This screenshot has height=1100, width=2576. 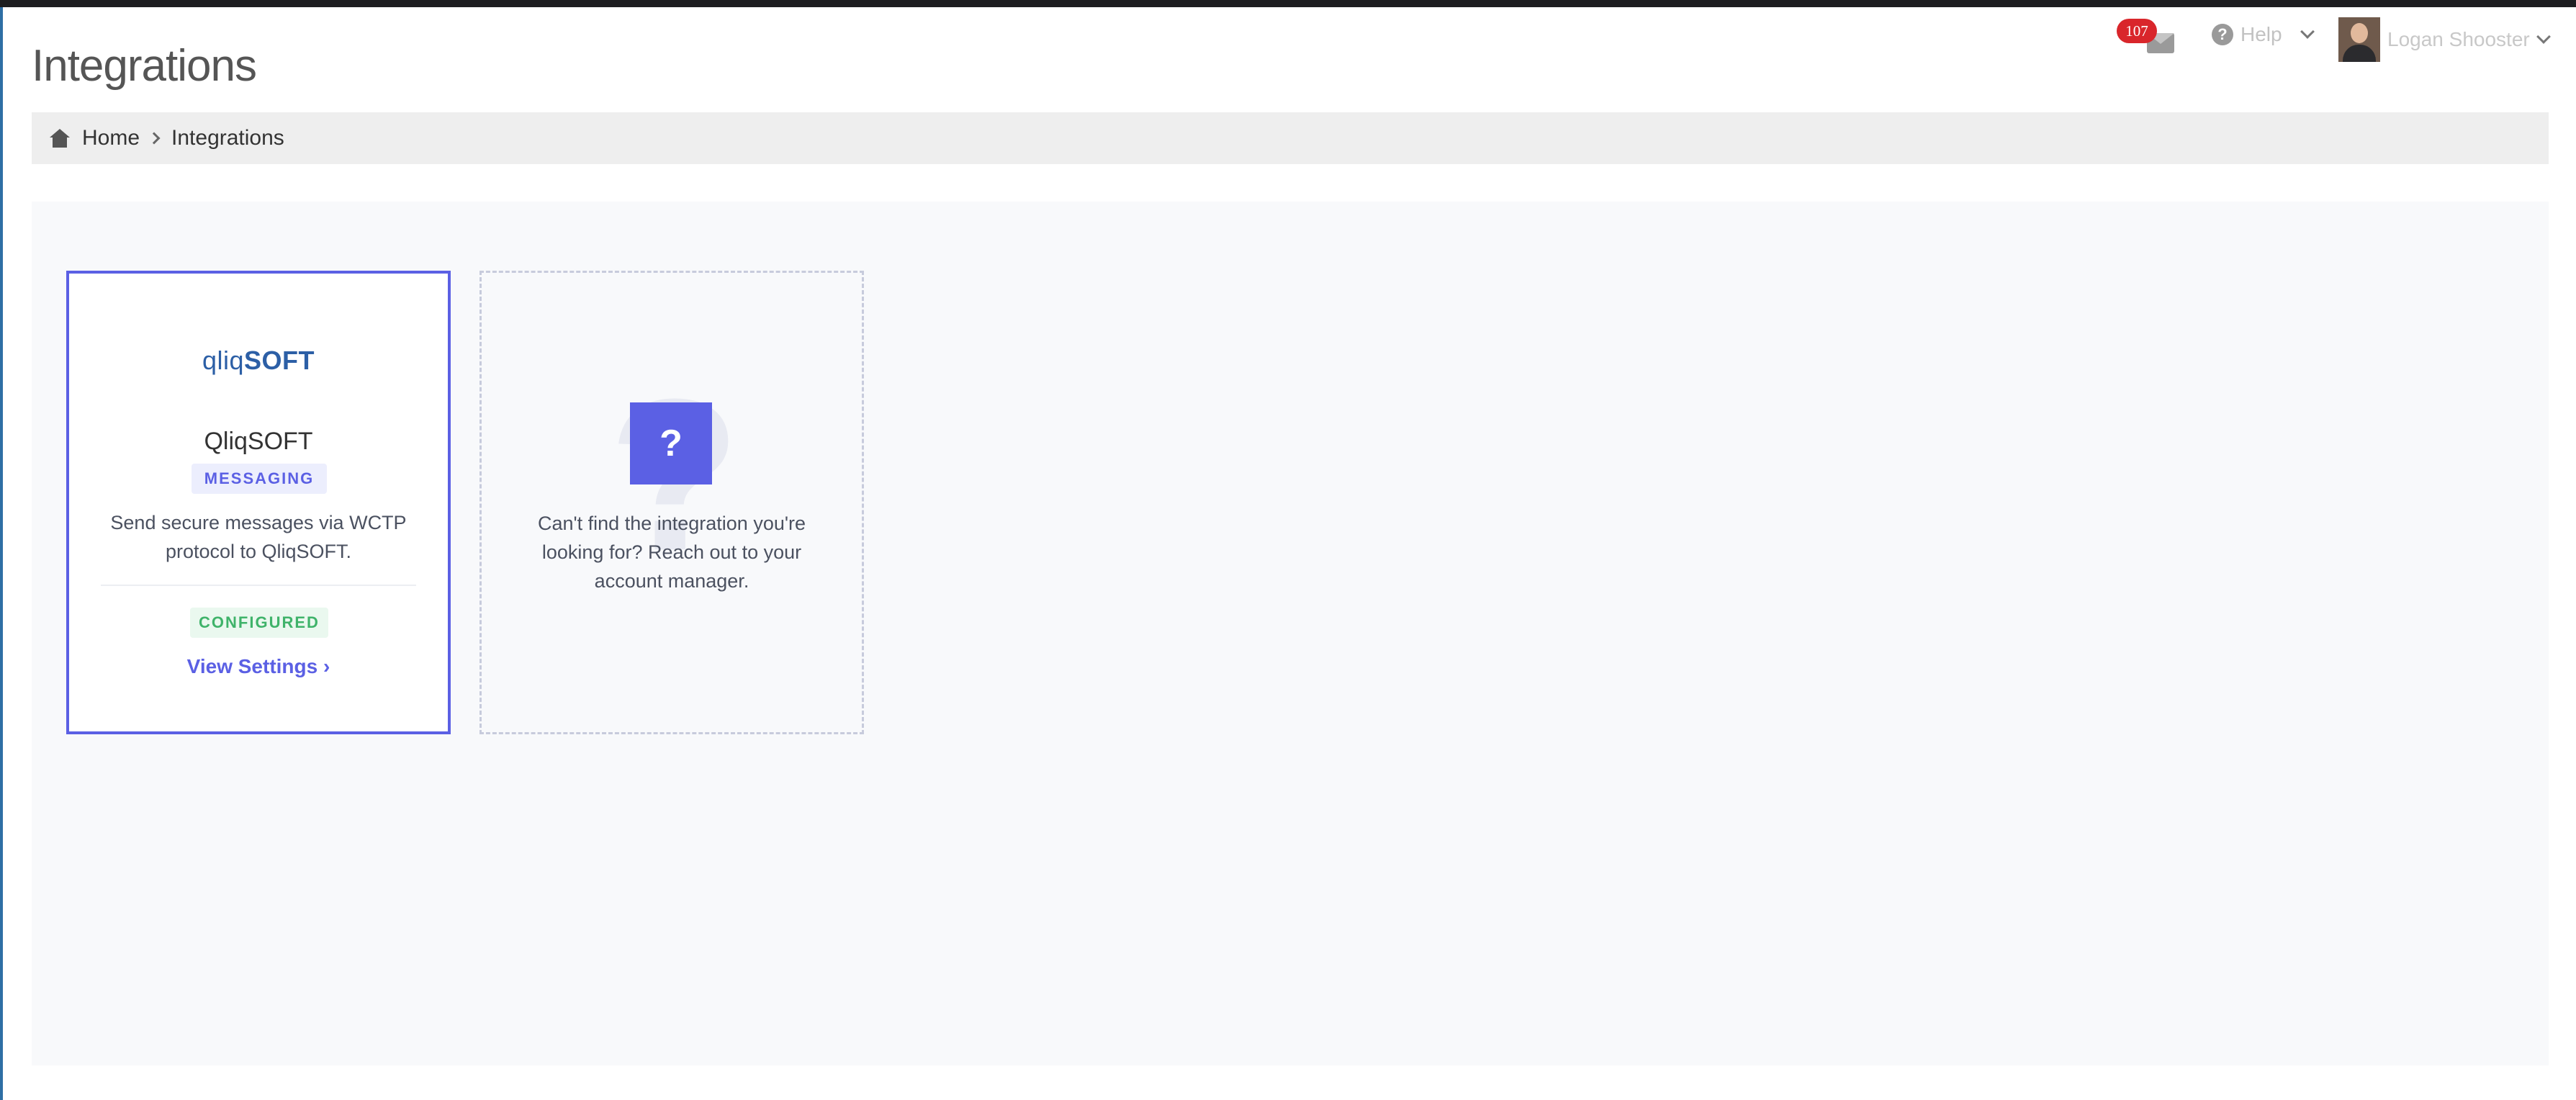 I want to click on qliqsoft-logo: qliqSOFT, so click(x=258, y=361).